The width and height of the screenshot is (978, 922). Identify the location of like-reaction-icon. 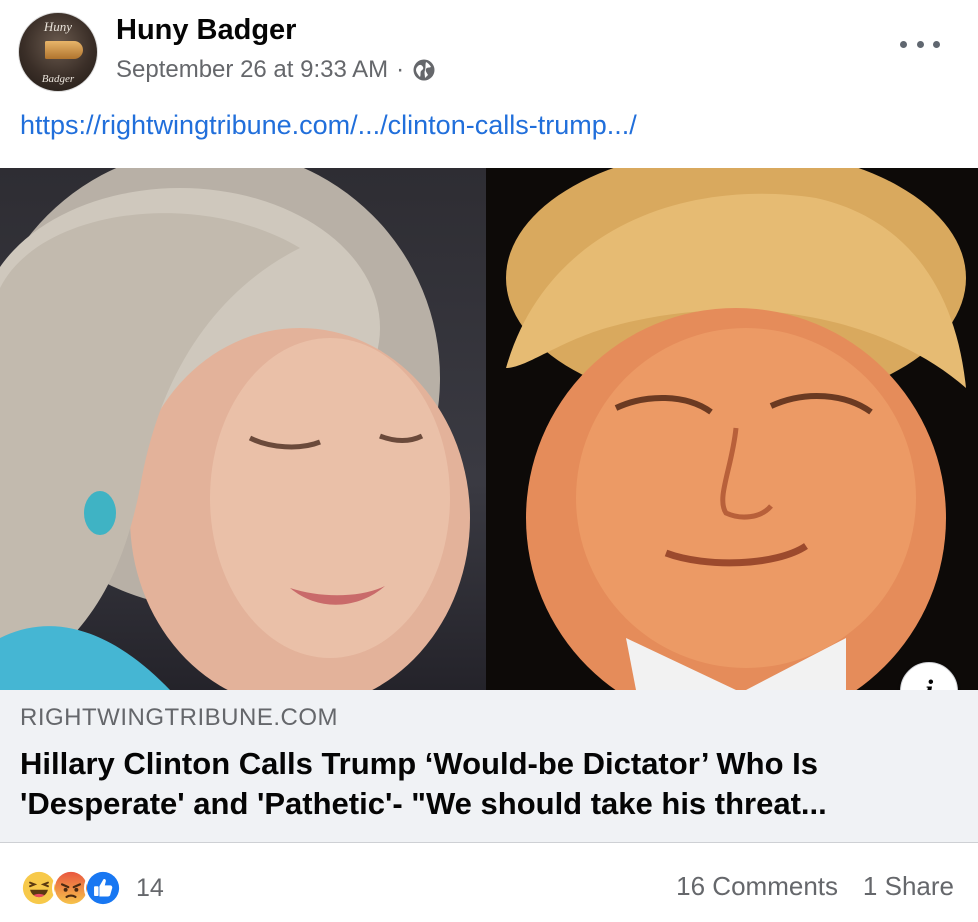
(103, 888).